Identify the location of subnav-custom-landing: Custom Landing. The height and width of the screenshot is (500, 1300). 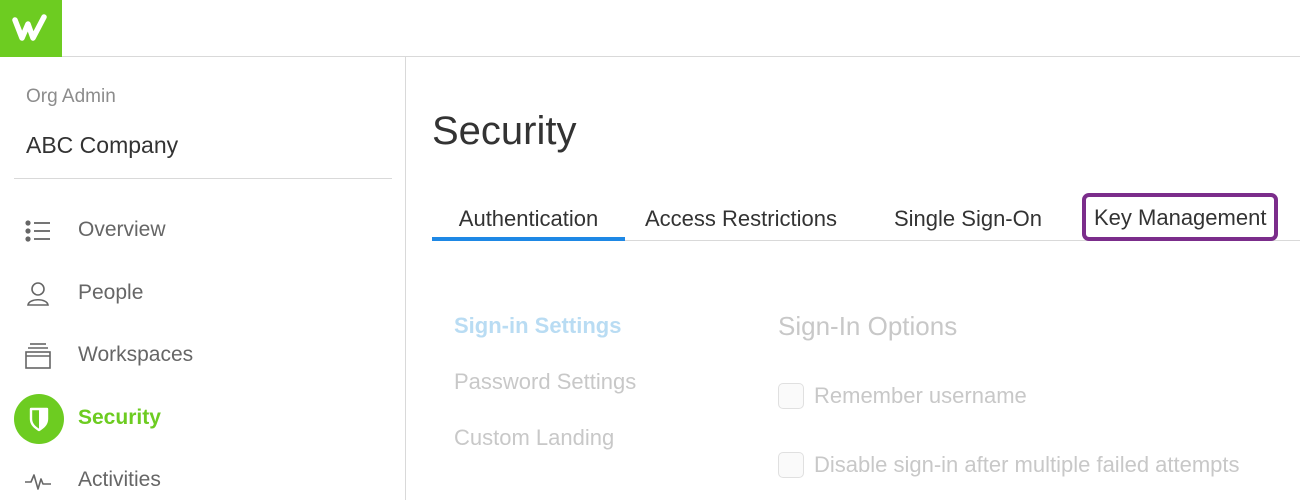
(534, 438).